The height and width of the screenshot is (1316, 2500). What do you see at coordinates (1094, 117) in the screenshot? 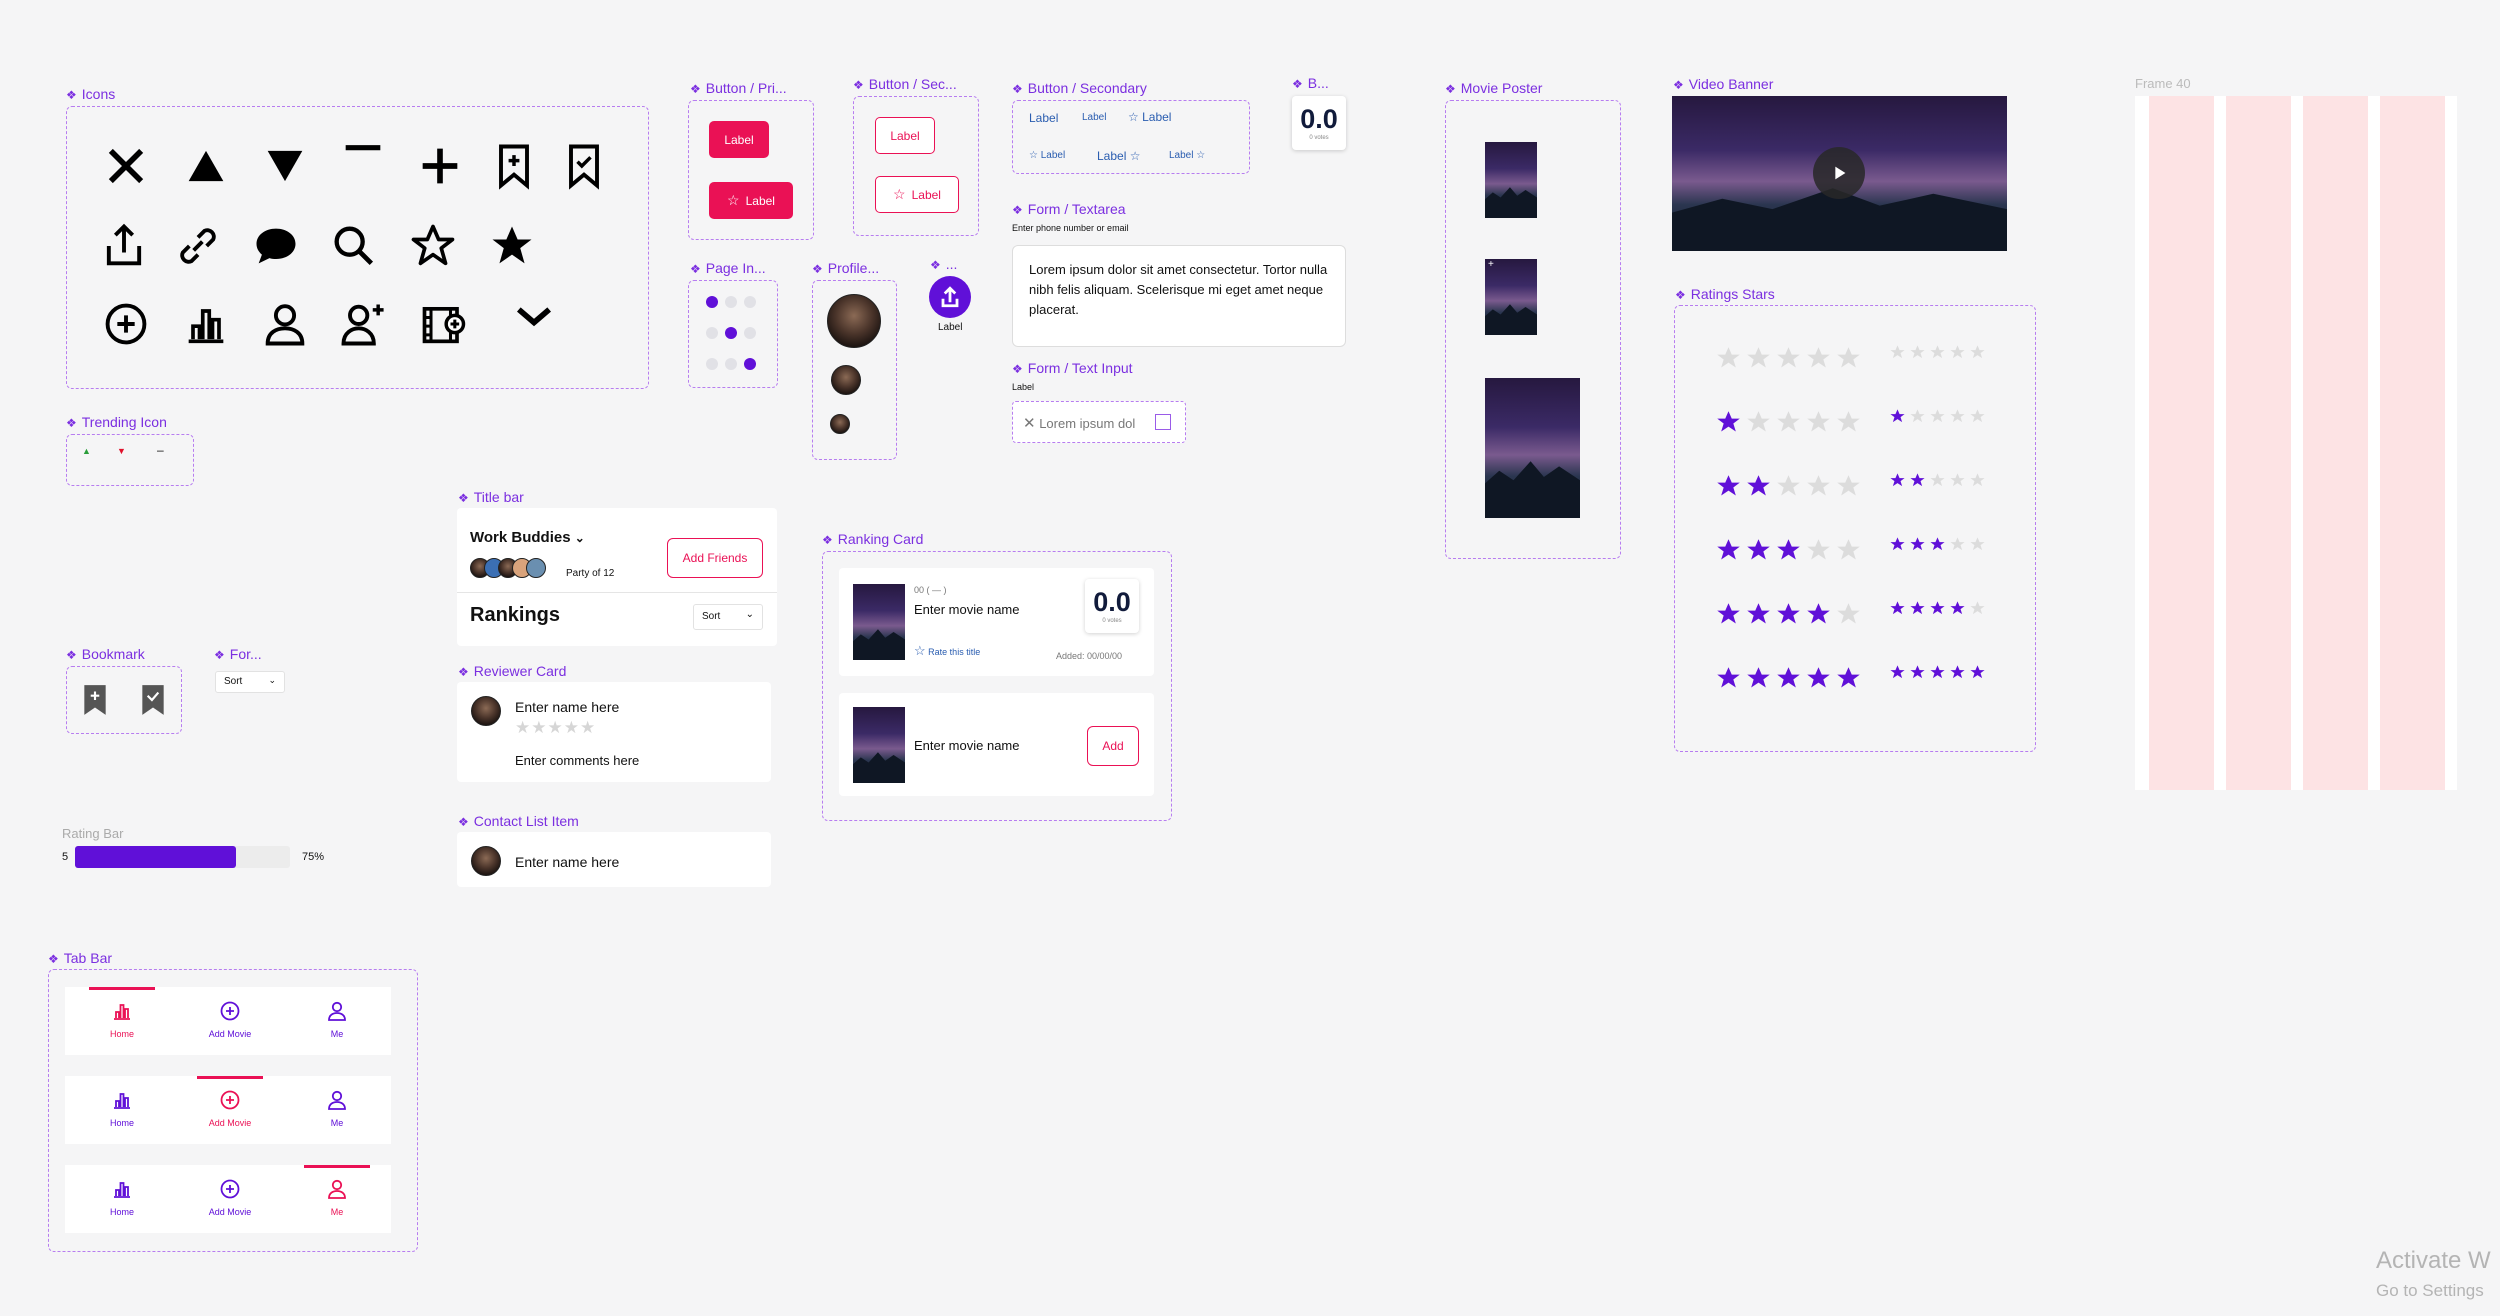
I see `text-button-small: Label` at bounding box center [1094, 117].